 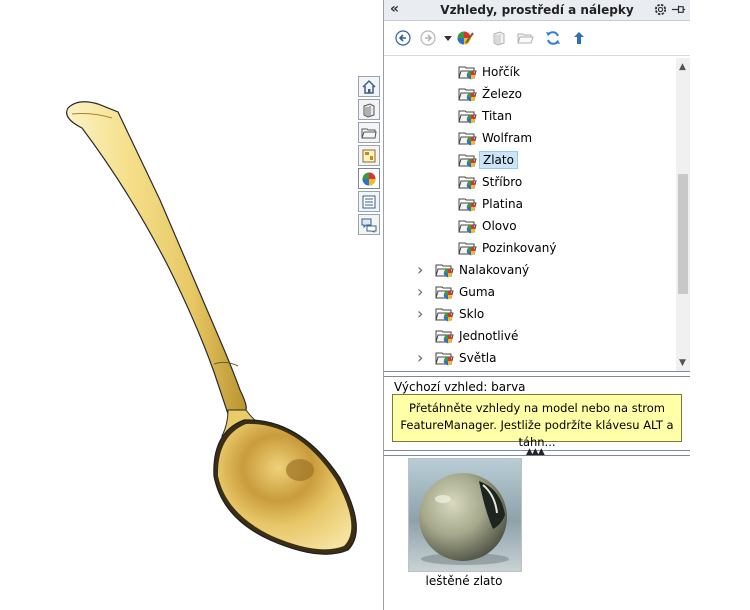 What do you see at coordinates (535, 452) in the screenshot?
I see `splitter-grip-icon: ▲▲▲` at bounding box center [535, 452].